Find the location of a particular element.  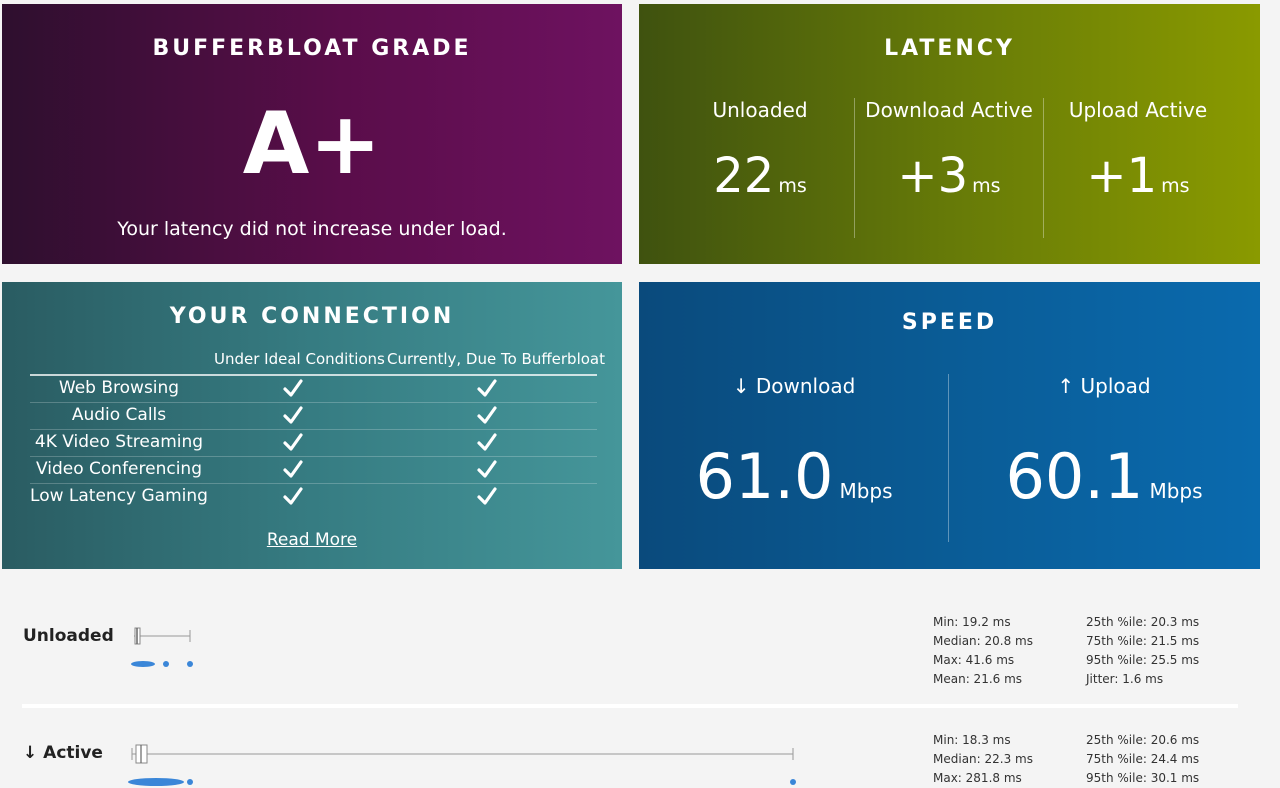

speed-download: ↓ Download 61.0 Mbps is located at coordinates (794, 450).